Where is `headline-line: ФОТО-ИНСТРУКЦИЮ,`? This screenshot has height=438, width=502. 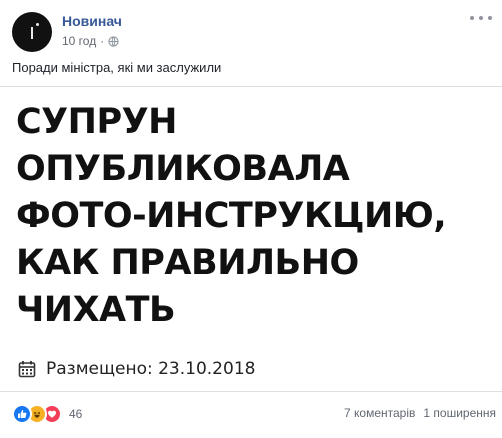
headline-line: ФОТО-ИНСТРУКЦИЮ, is located at coordinates (231, 216).